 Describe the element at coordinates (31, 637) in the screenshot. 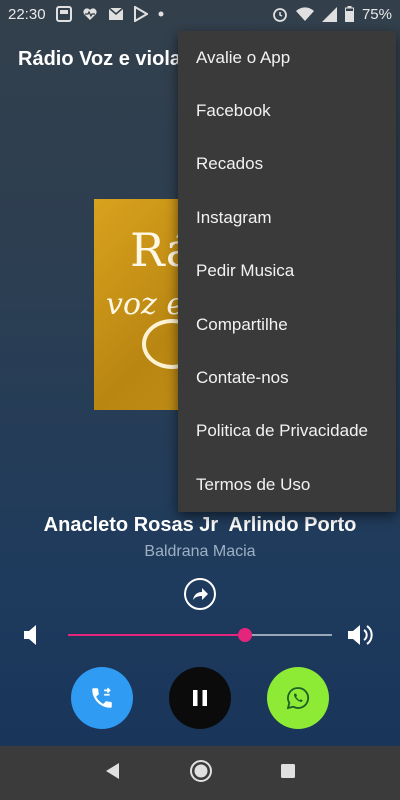

I see `volume-low-icon` at that location.